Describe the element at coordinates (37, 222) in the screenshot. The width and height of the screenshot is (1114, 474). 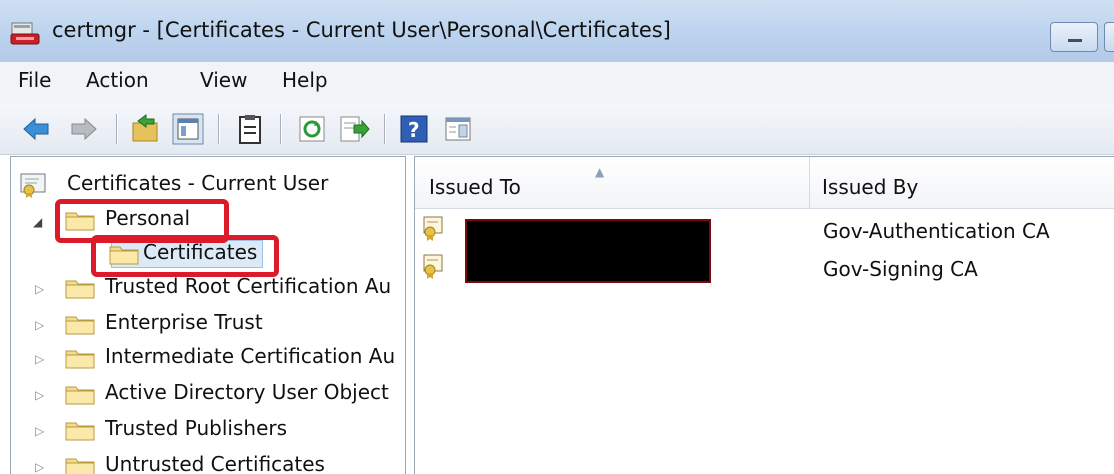
I see `expanded-arrow-icon: ◢` at that location.